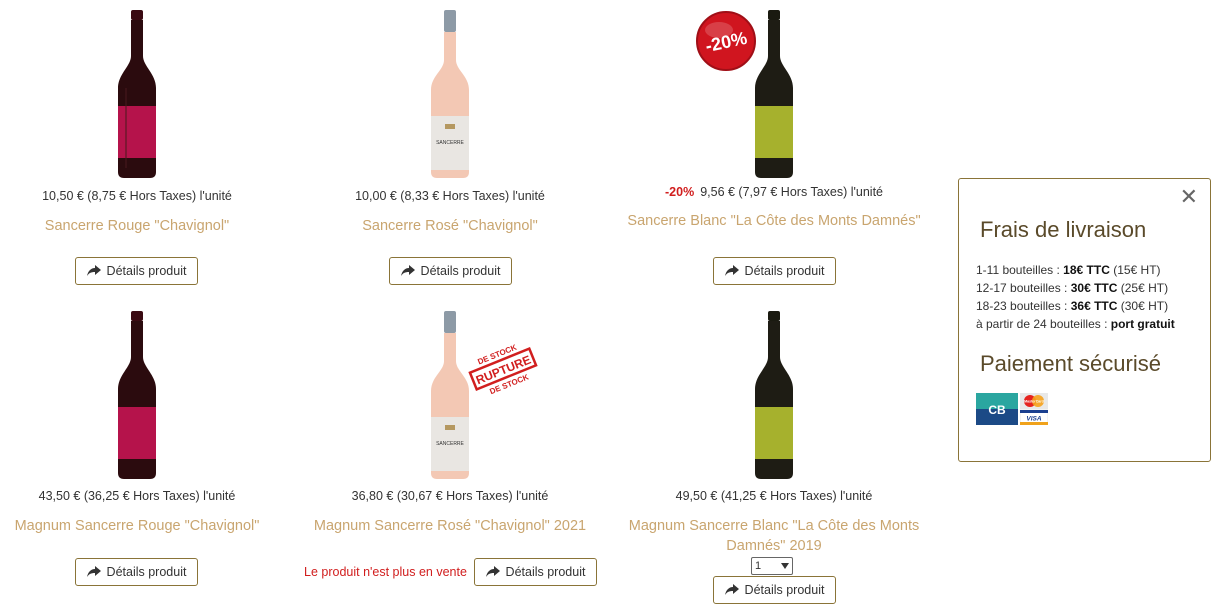 The height and width of the screenshot is (613, 1219). Describe the element at coordinates (1142, 324) in the screenshot. I see `free-value: port gratuit` at that location.